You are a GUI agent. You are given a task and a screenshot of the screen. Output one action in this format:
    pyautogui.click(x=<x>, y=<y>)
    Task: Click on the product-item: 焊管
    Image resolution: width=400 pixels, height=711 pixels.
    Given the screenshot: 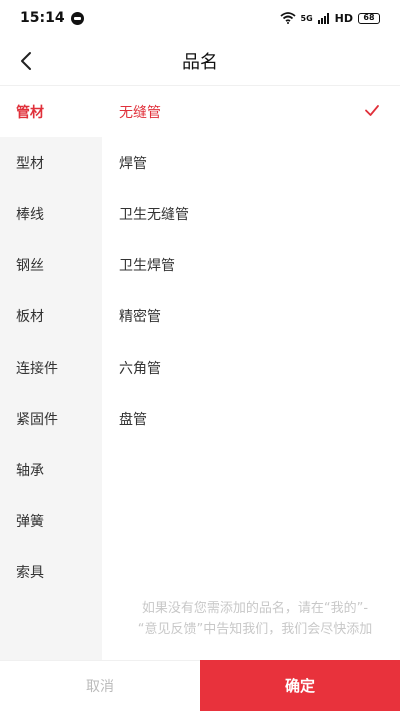 What is the action you would take?
    pyautogui.click(x=251, y=162)
    